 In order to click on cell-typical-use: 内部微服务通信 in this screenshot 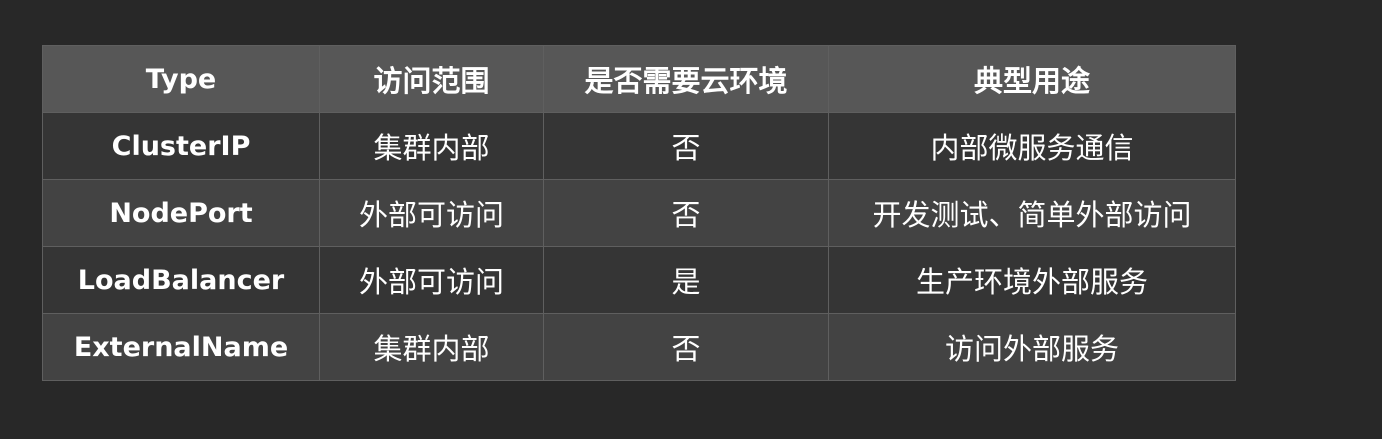, I will do `click(1032, 146)`.